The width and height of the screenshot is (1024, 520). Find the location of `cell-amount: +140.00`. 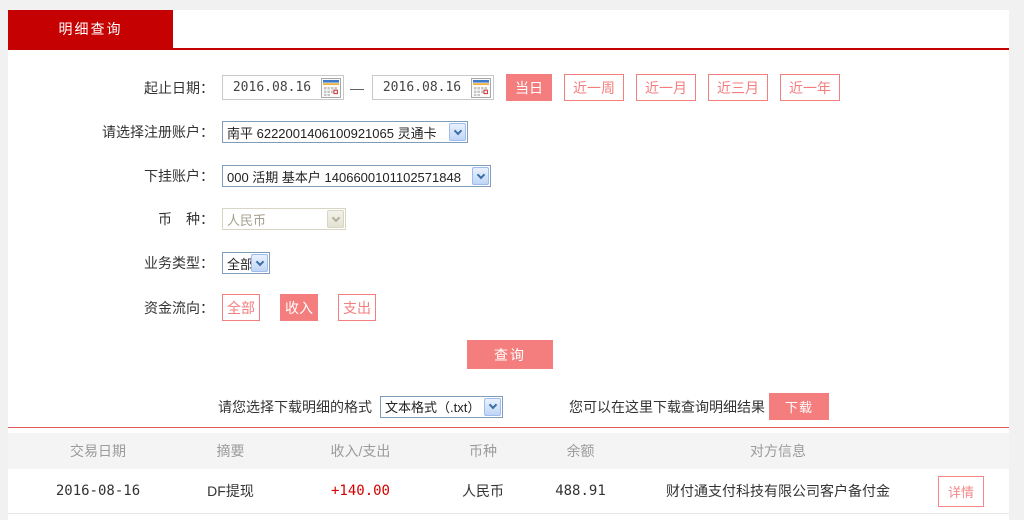

cell-amount: +140.00 is located at coordinates (360, 491).